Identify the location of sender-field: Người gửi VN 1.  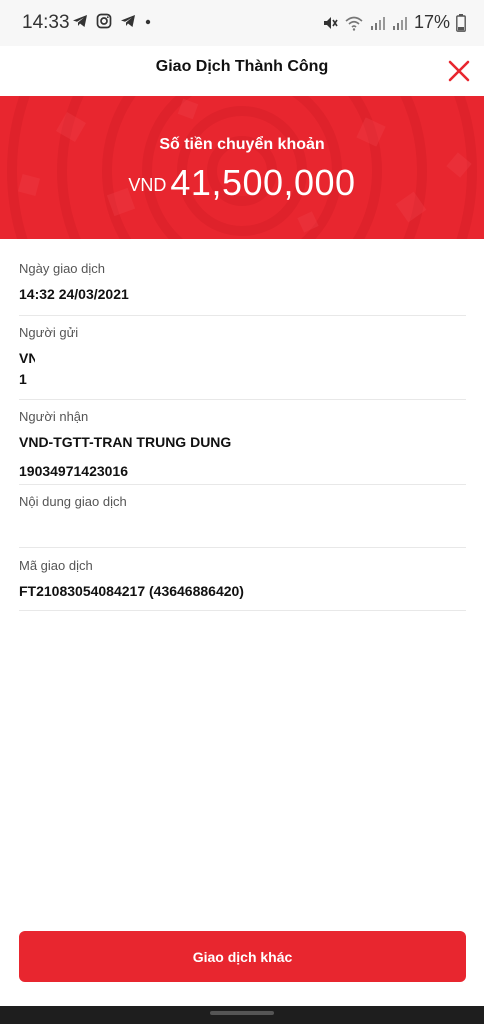
(242, 358).